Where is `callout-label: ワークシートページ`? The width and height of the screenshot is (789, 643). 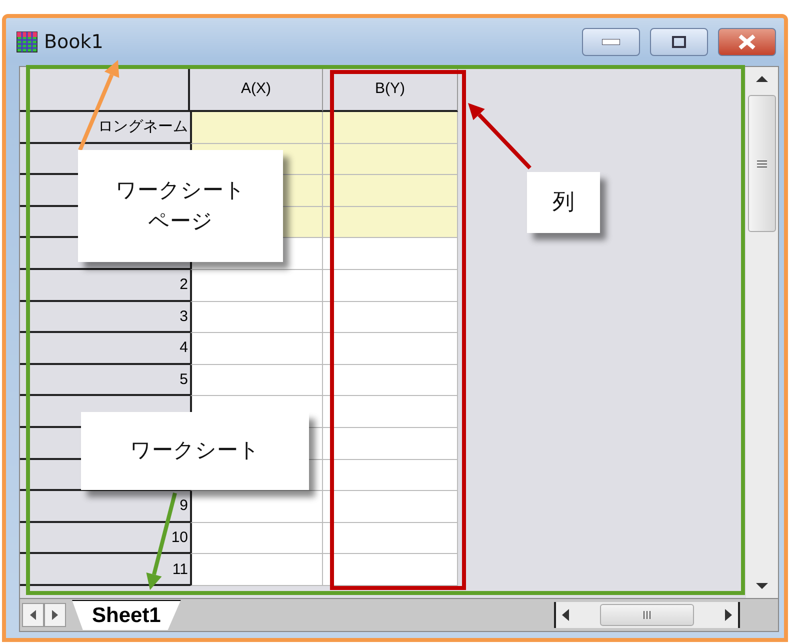 callout-label: ワークシートページ is located at coordinates (180, 206).